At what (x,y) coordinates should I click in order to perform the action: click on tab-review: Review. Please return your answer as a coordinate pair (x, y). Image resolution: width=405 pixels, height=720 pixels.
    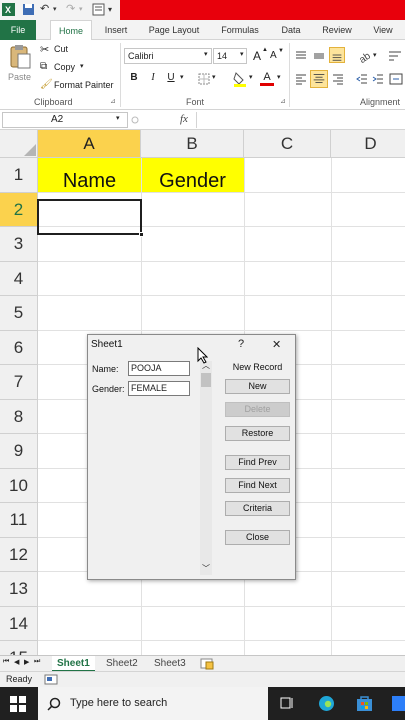
    Looking at the image, I should click on (337, 30).